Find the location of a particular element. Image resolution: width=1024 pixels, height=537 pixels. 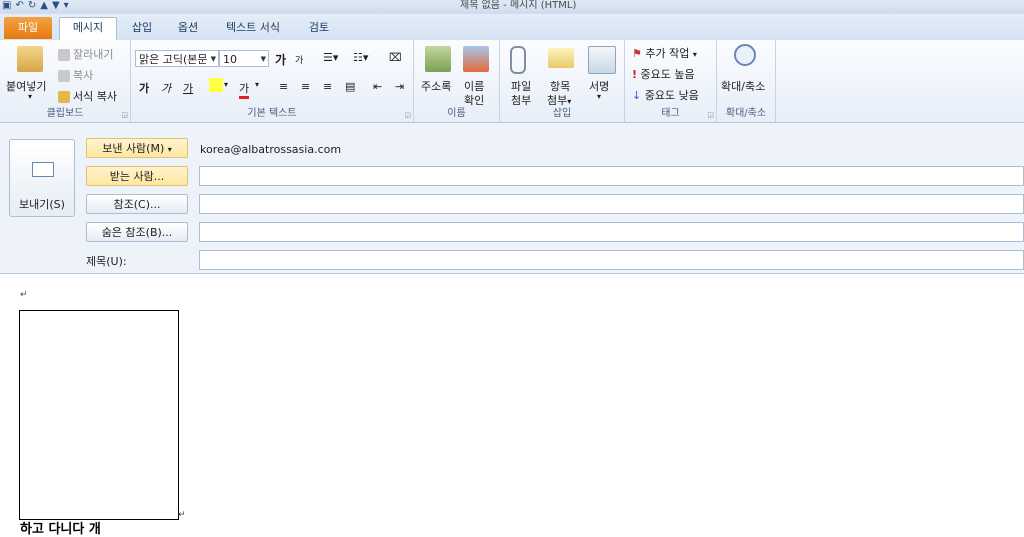

redo-icon: ↻ is located at coordinates (32, 6).